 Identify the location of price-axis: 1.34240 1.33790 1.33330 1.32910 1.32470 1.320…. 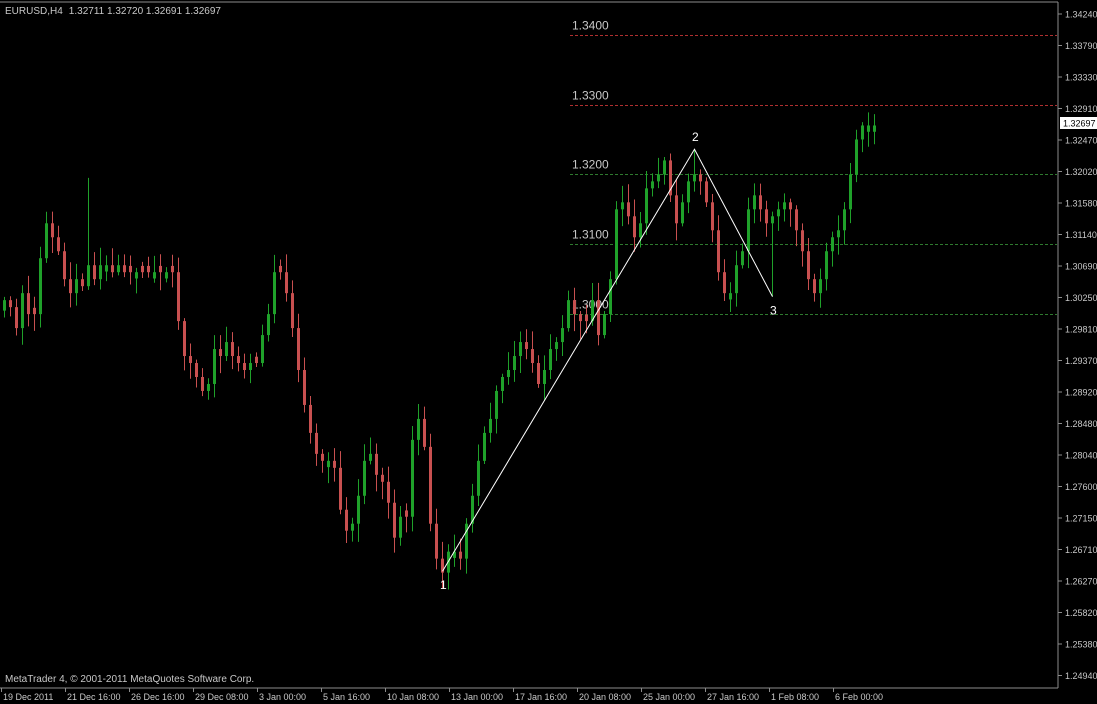
(1077, 346).